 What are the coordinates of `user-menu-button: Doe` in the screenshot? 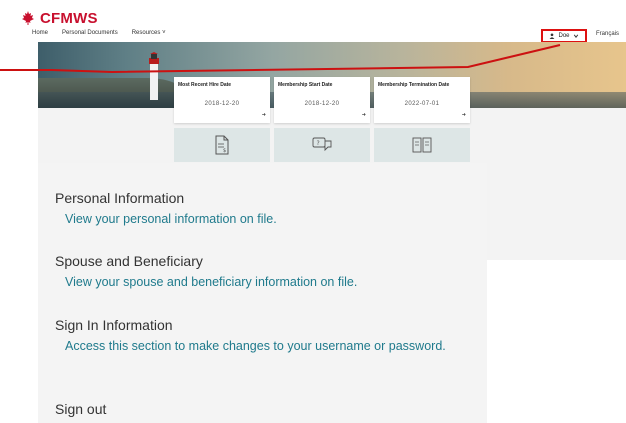 It's located at (564, 36).